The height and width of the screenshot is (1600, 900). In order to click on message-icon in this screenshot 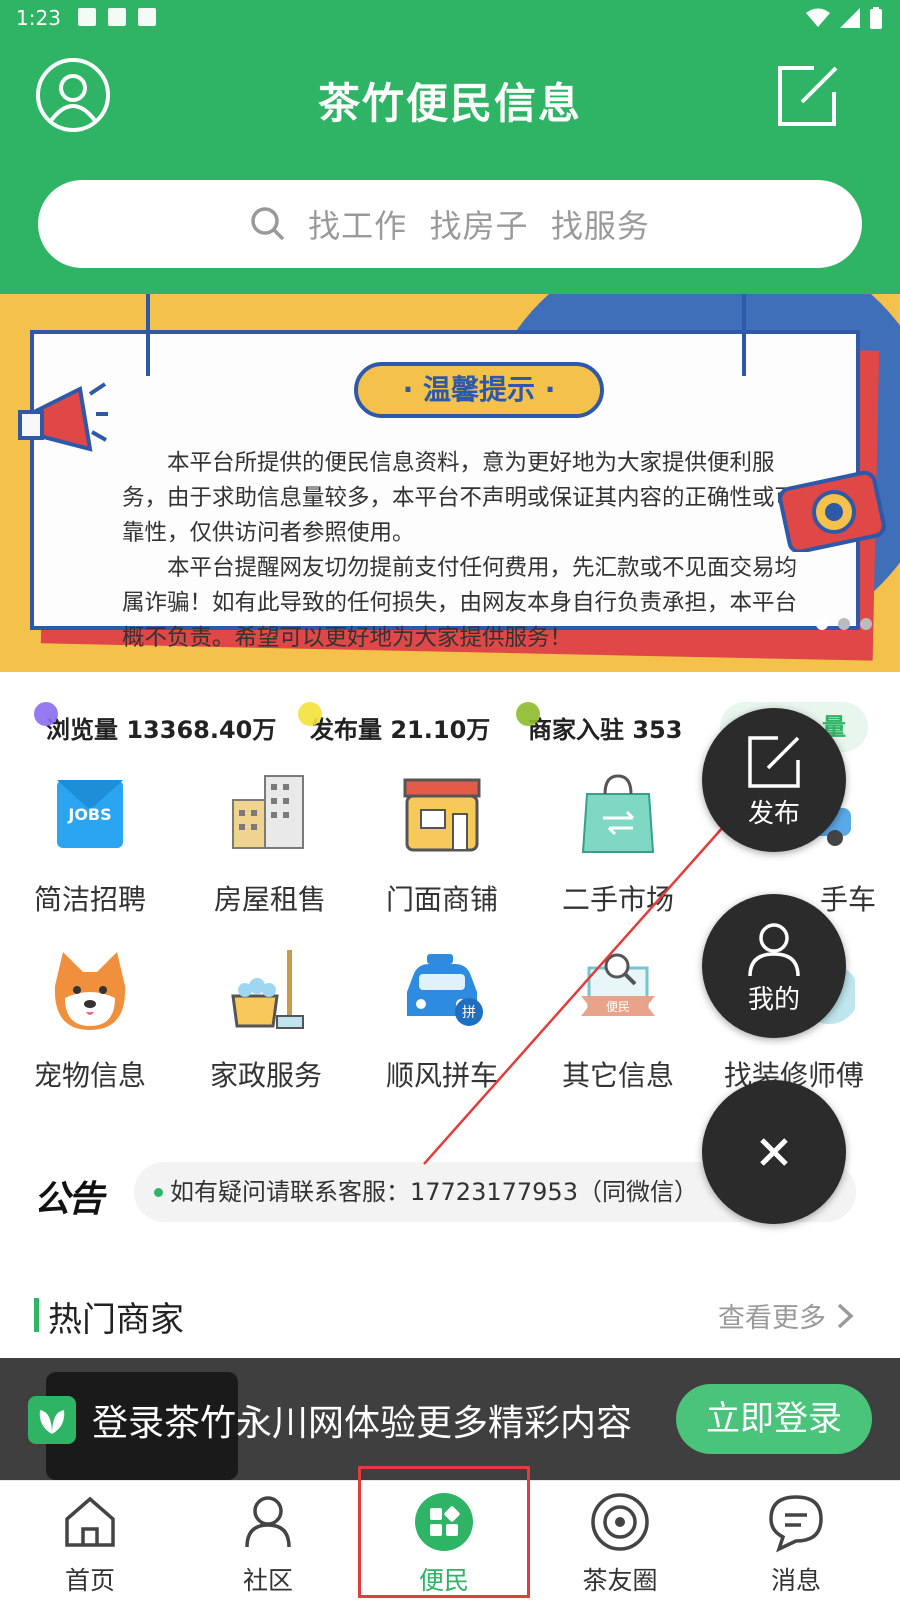, I will do `click(796, 1524)`.